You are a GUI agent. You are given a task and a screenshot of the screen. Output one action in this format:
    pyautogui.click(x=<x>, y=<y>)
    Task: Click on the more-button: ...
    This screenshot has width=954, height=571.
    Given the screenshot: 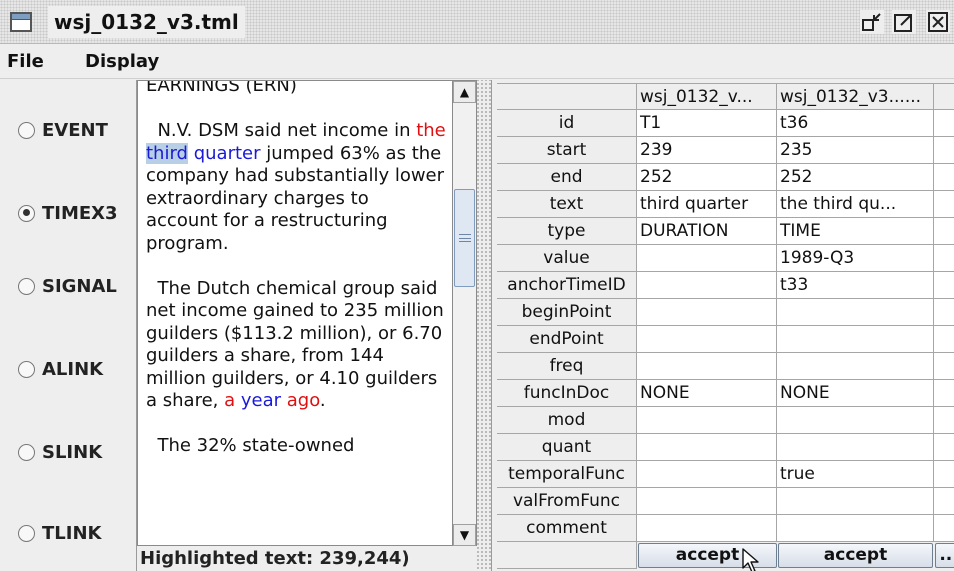 What is the action you would take?
    pyautogui.click(x=944, y=555)
    